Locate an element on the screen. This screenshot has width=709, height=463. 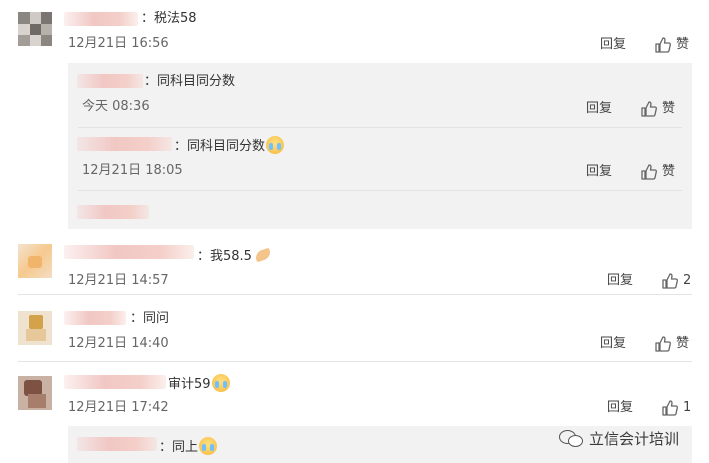
like-count: 2 is located at coordinates (687, 280).